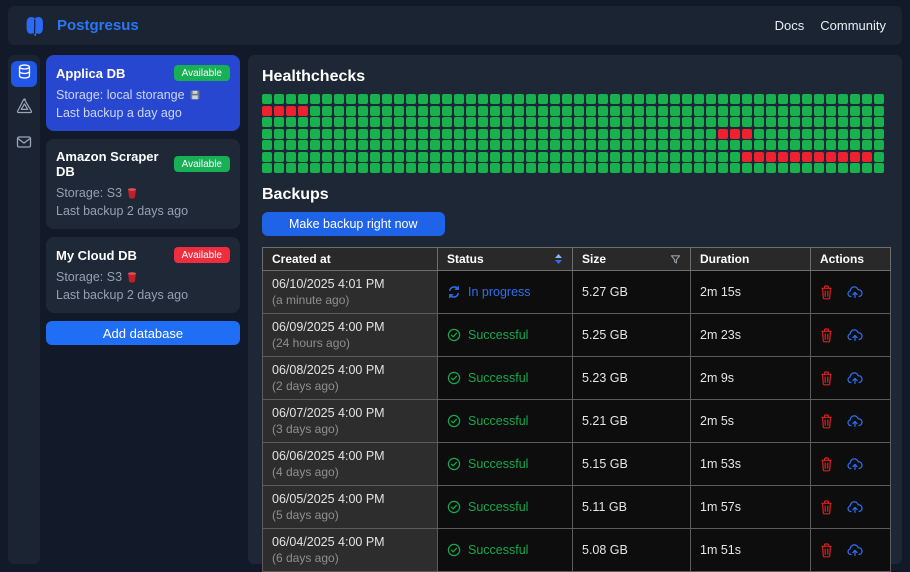  What do you see at coordinates (853, 25) in the screenshot?
I see `nav-community: Community` at bounding box center [853, 25].